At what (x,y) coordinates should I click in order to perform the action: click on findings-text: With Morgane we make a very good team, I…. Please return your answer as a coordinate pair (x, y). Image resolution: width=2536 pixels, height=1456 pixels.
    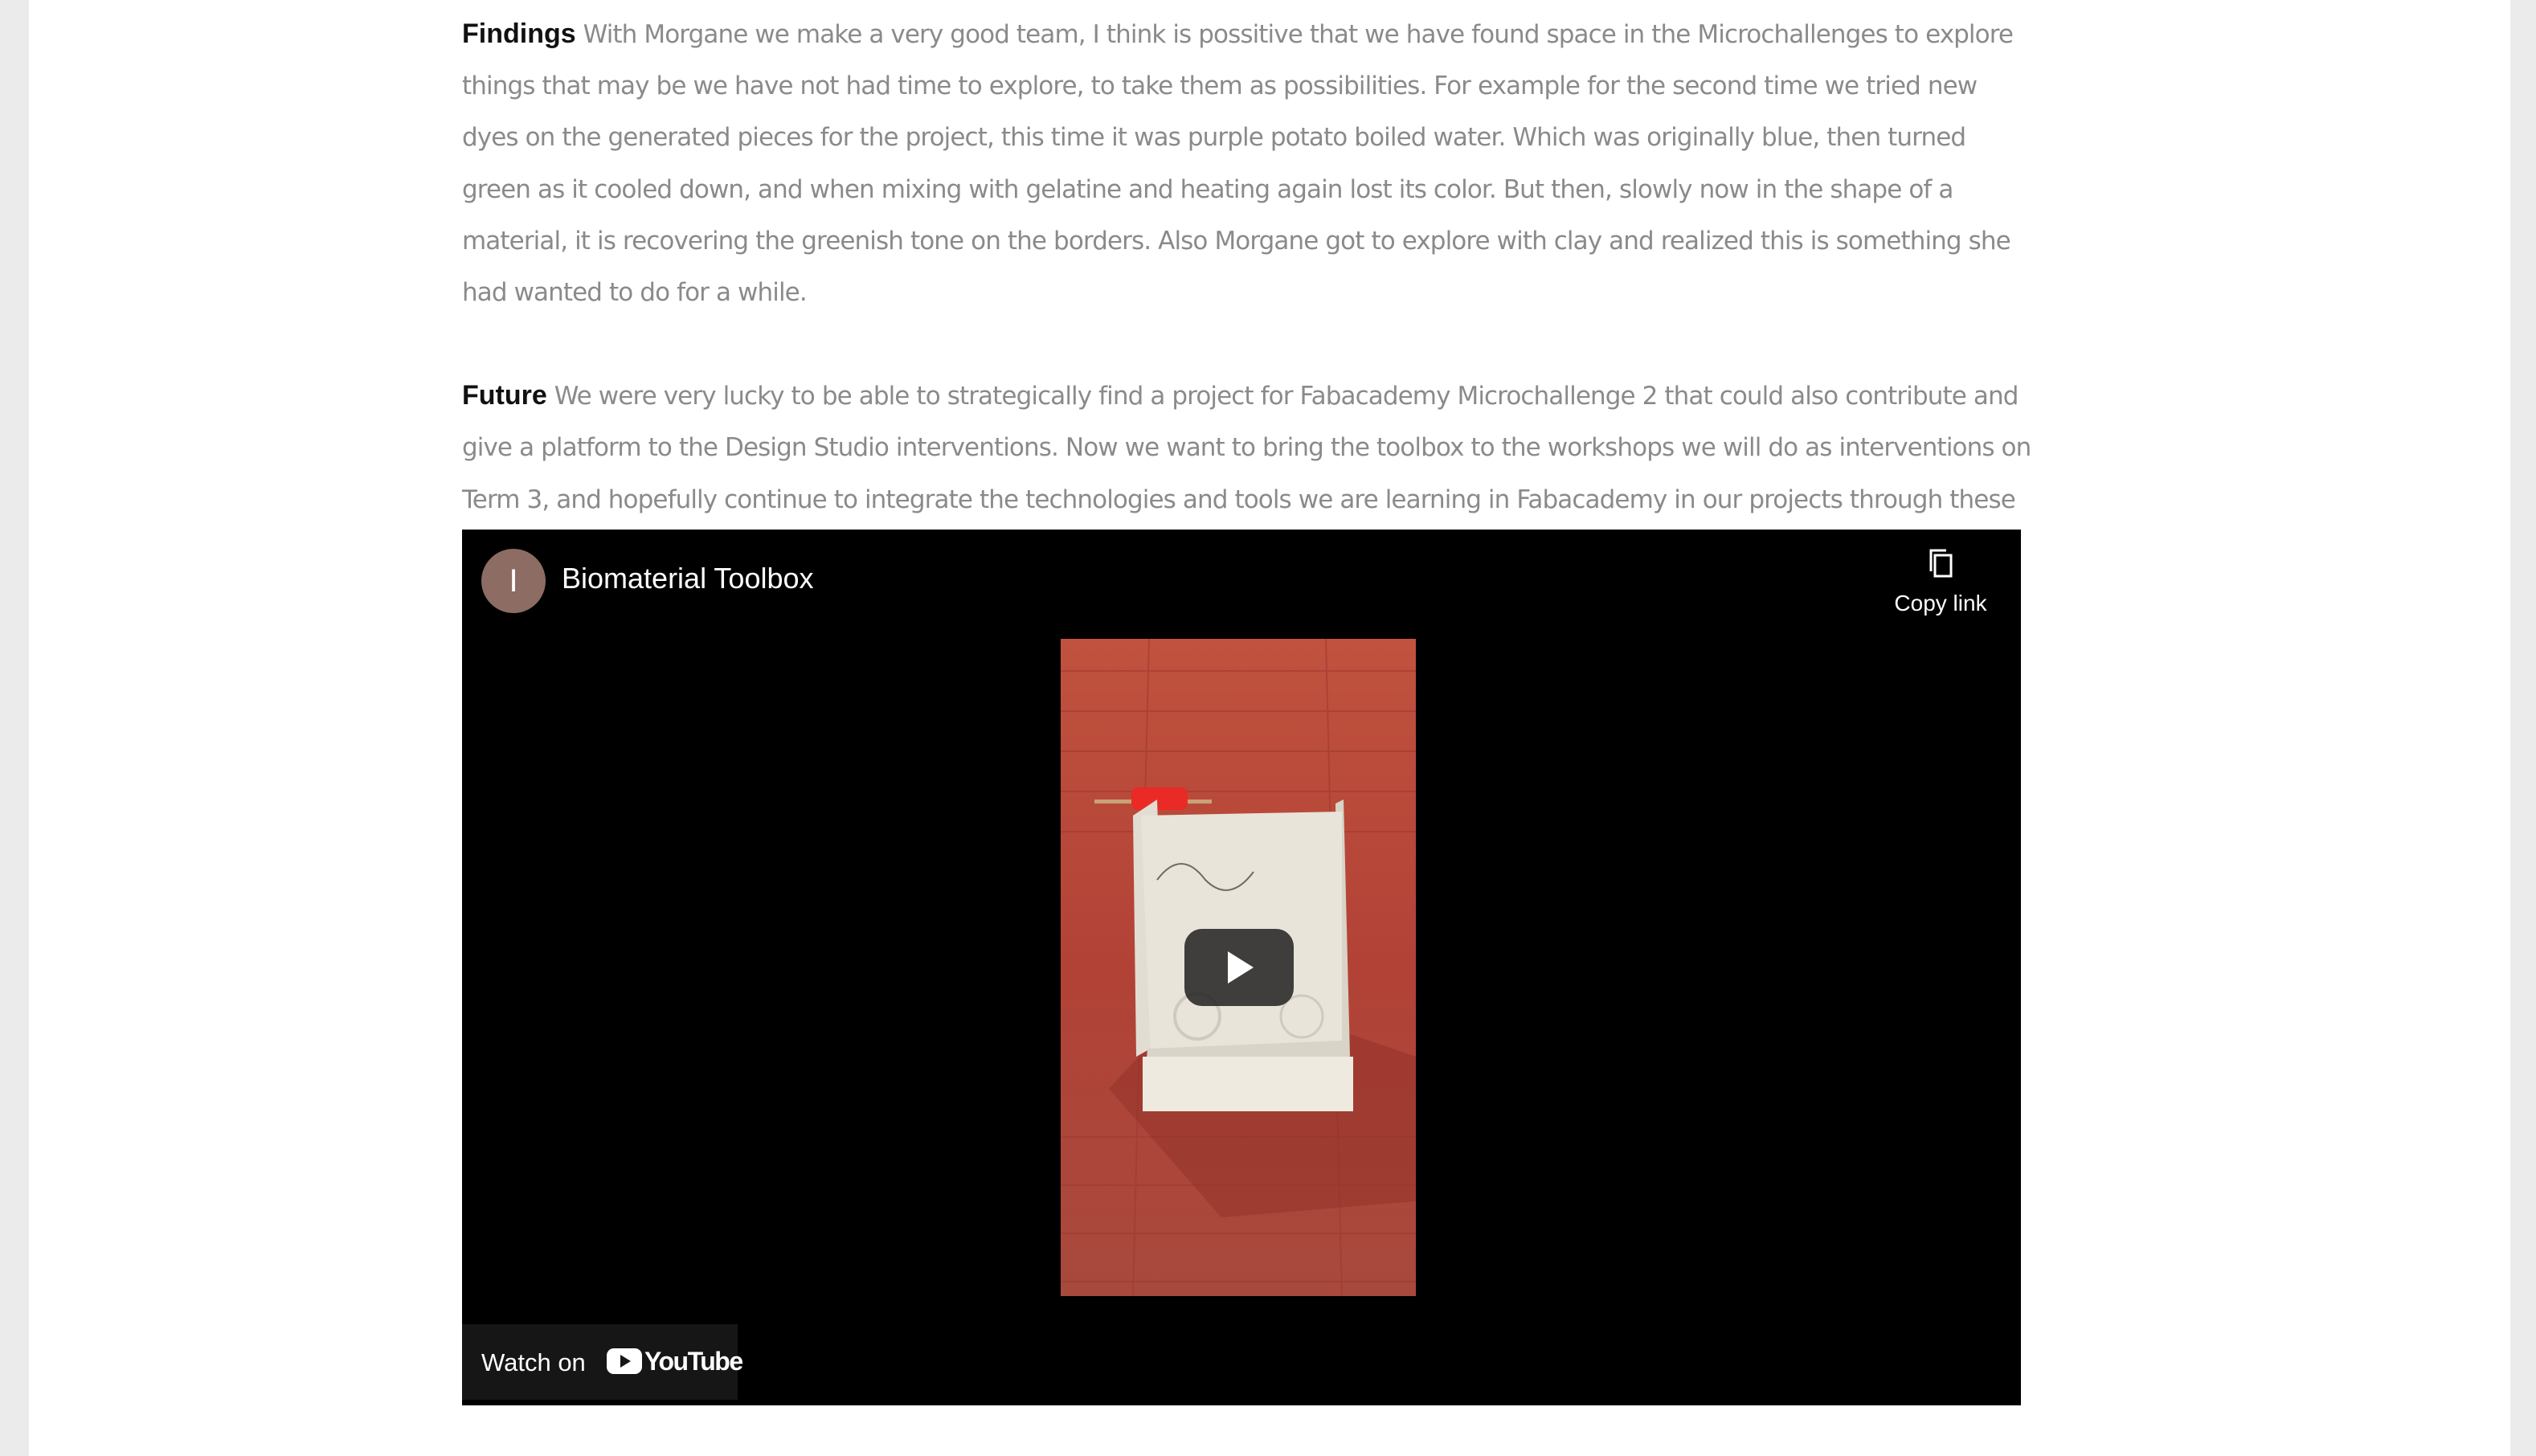
    Looking at the image, I should click on (1238, 164).